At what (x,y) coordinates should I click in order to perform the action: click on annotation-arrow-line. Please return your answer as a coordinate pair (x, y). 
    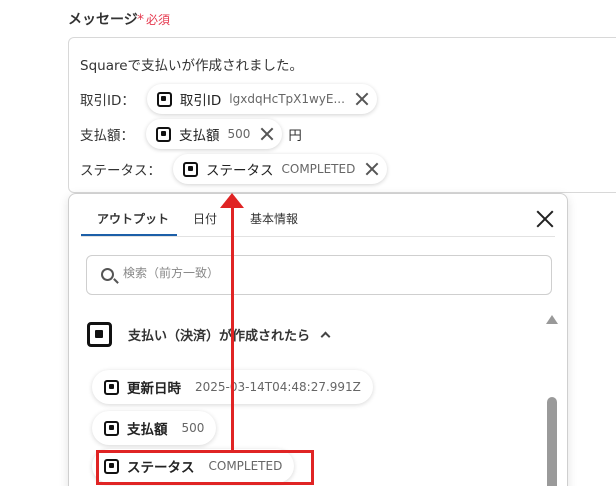
    Looking at the image, I should click on (232, 327).